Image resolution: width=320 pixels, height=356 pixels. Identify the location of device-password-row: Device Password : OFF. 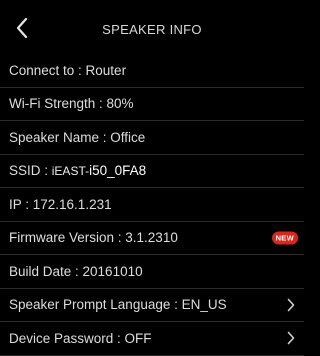
(152, 339).